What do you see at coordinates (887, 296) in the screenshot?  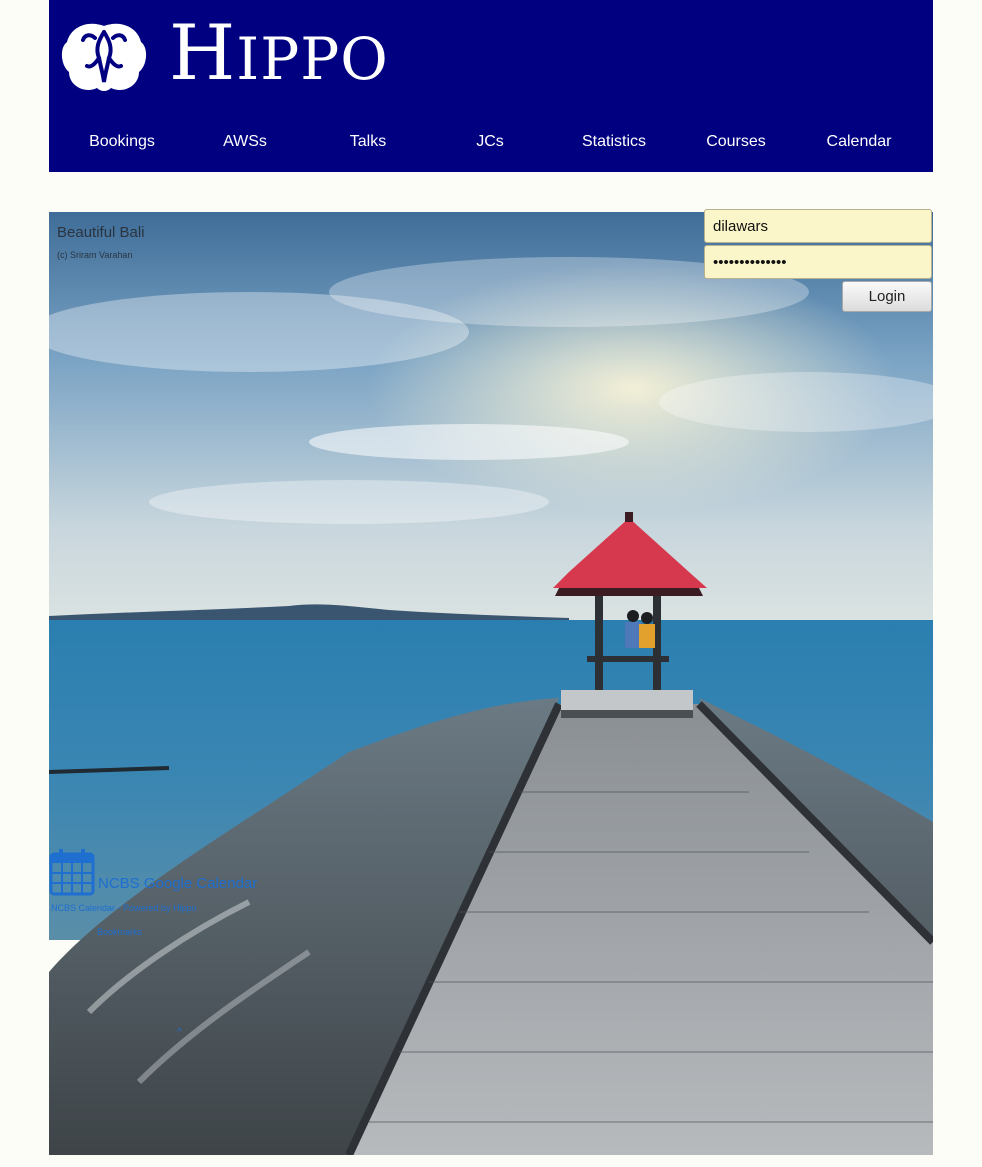 I see `login-button: Login` at bounding box center [887, 296].